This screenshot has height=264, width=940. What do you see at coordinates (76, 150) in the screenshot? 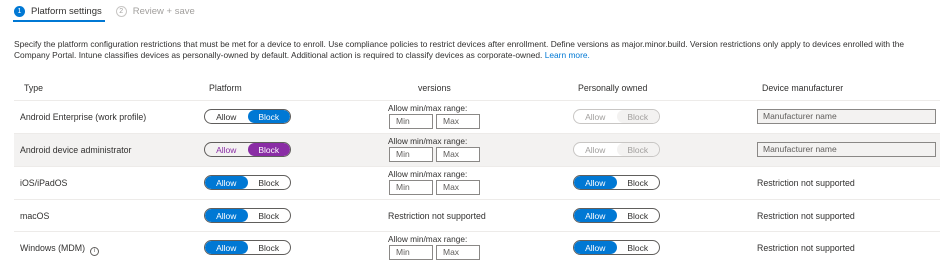
I see `row-type-label: Android device administrator` at bounding box center [76, 150].